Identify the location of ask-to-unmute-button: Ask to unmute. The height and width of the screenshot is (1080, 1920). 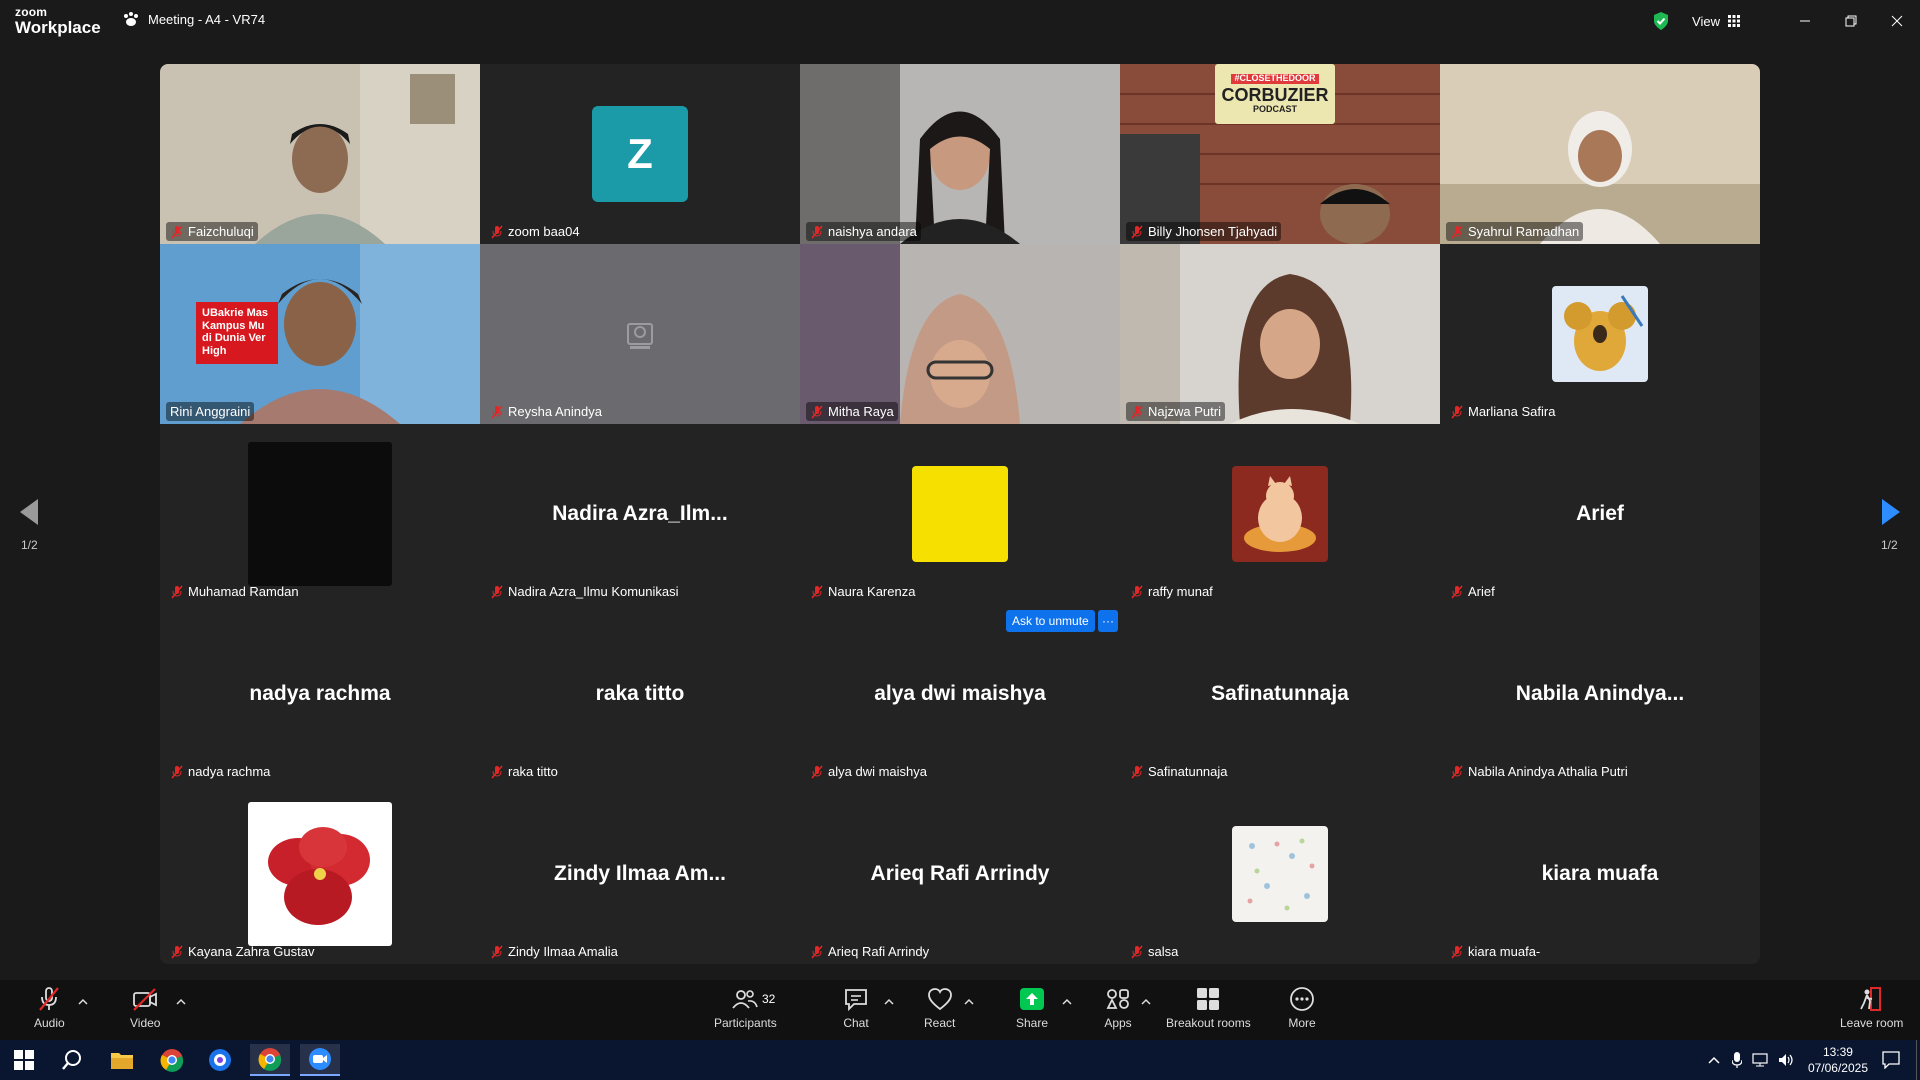
(1050, 621).